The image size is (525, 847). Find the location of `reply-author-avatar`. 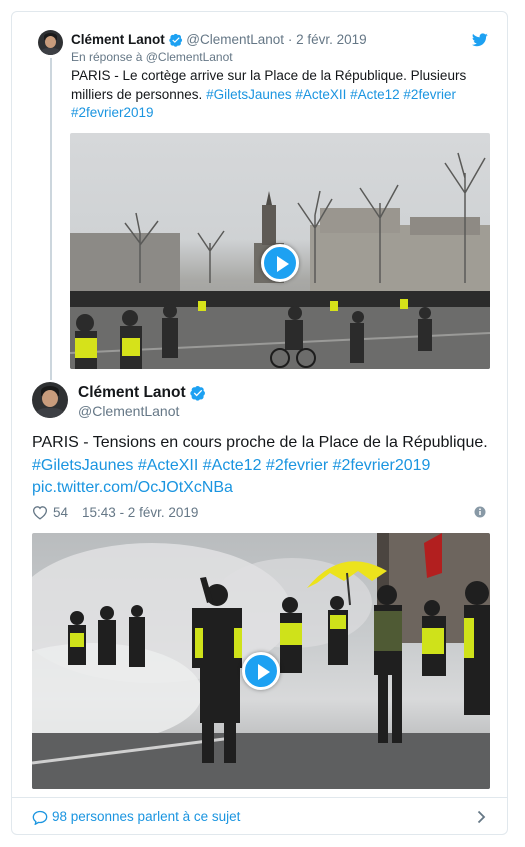

reply-author-avatar is located at coordinates (50, 42).